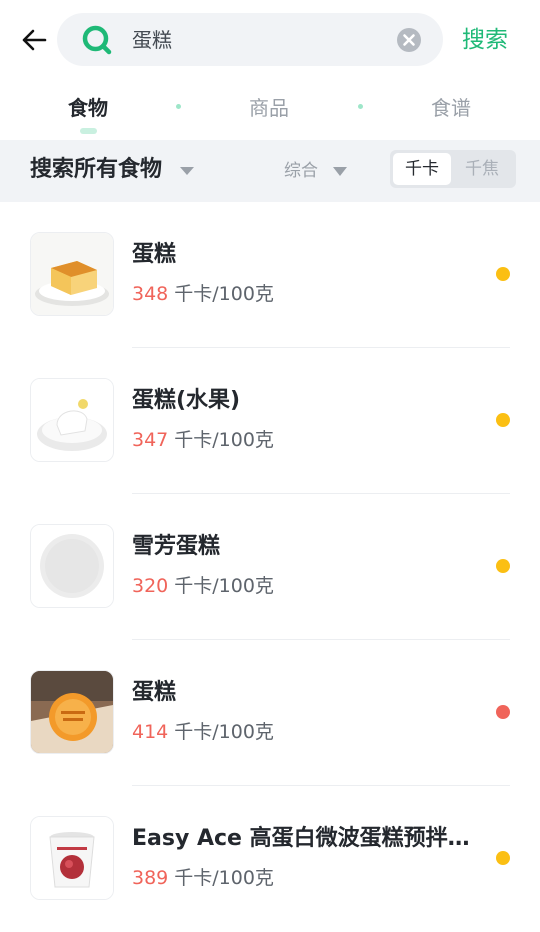 The width and height of the screenshot is (540, 932). I want to click on sponge-cake-image, so click(72, 274).